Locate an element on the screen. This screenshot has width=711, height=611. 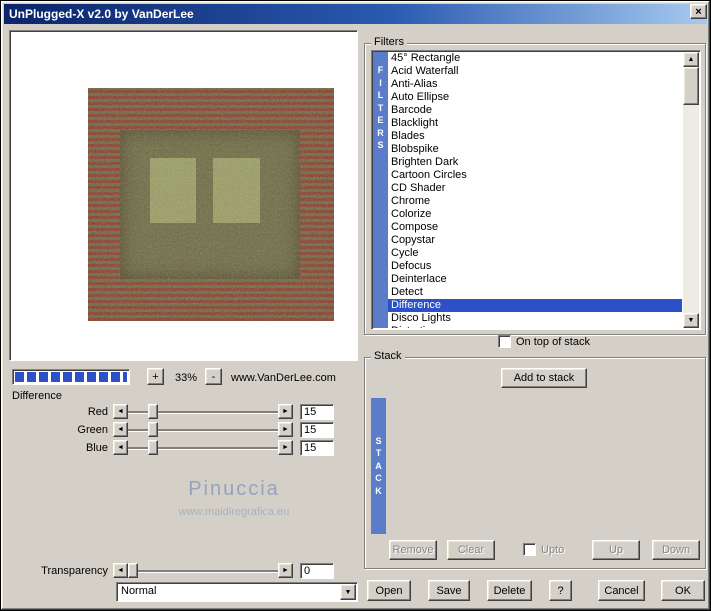
green-slider-row: Green ◄ ► 15 is located at coordinates (175, 429).